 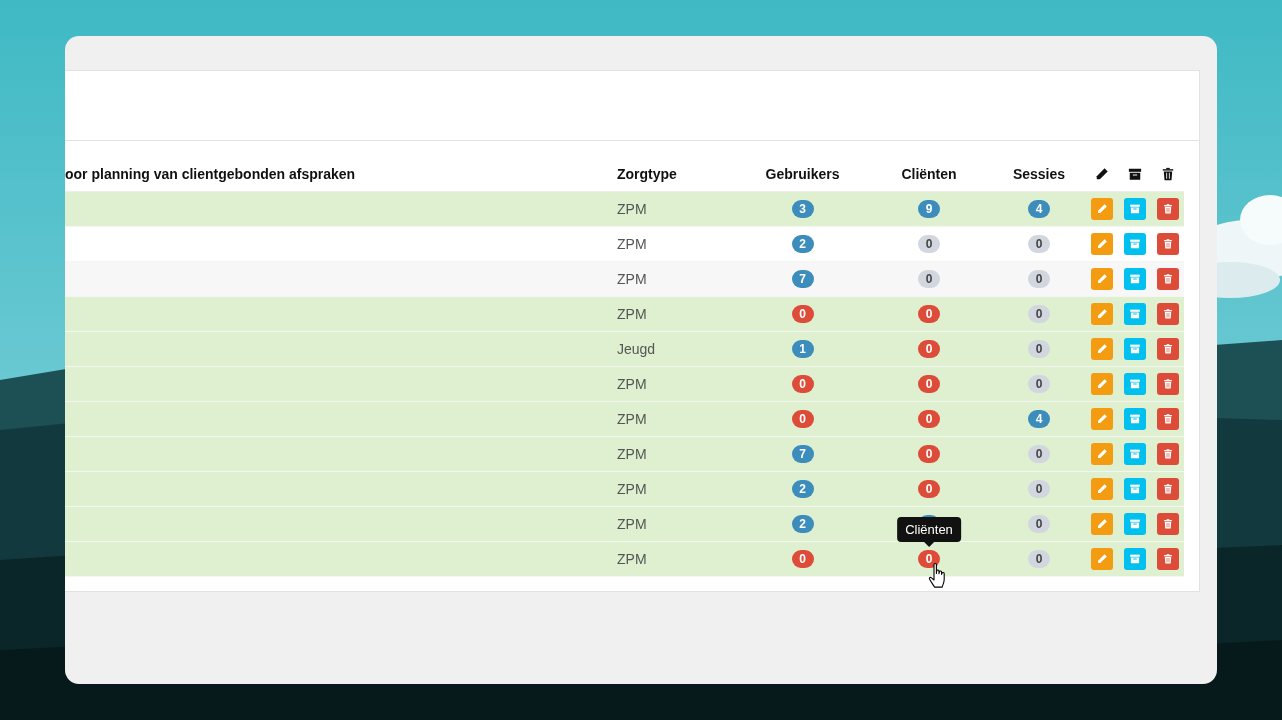 I want to click on column-header: Zorgtype, so click(x=647, y=173).